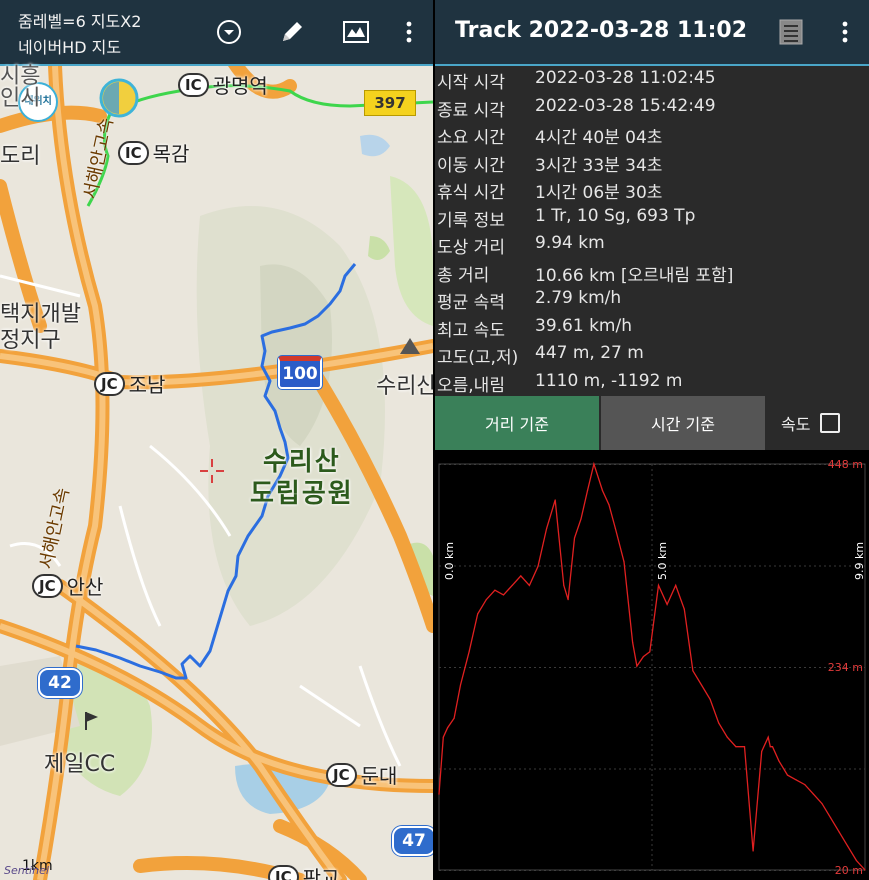 The width and height of the screenshot is (869, 880). Describe the element at coordinates (589, 353) in the screenshot. I see `stat-value: 447 m, 27 m` at that location.